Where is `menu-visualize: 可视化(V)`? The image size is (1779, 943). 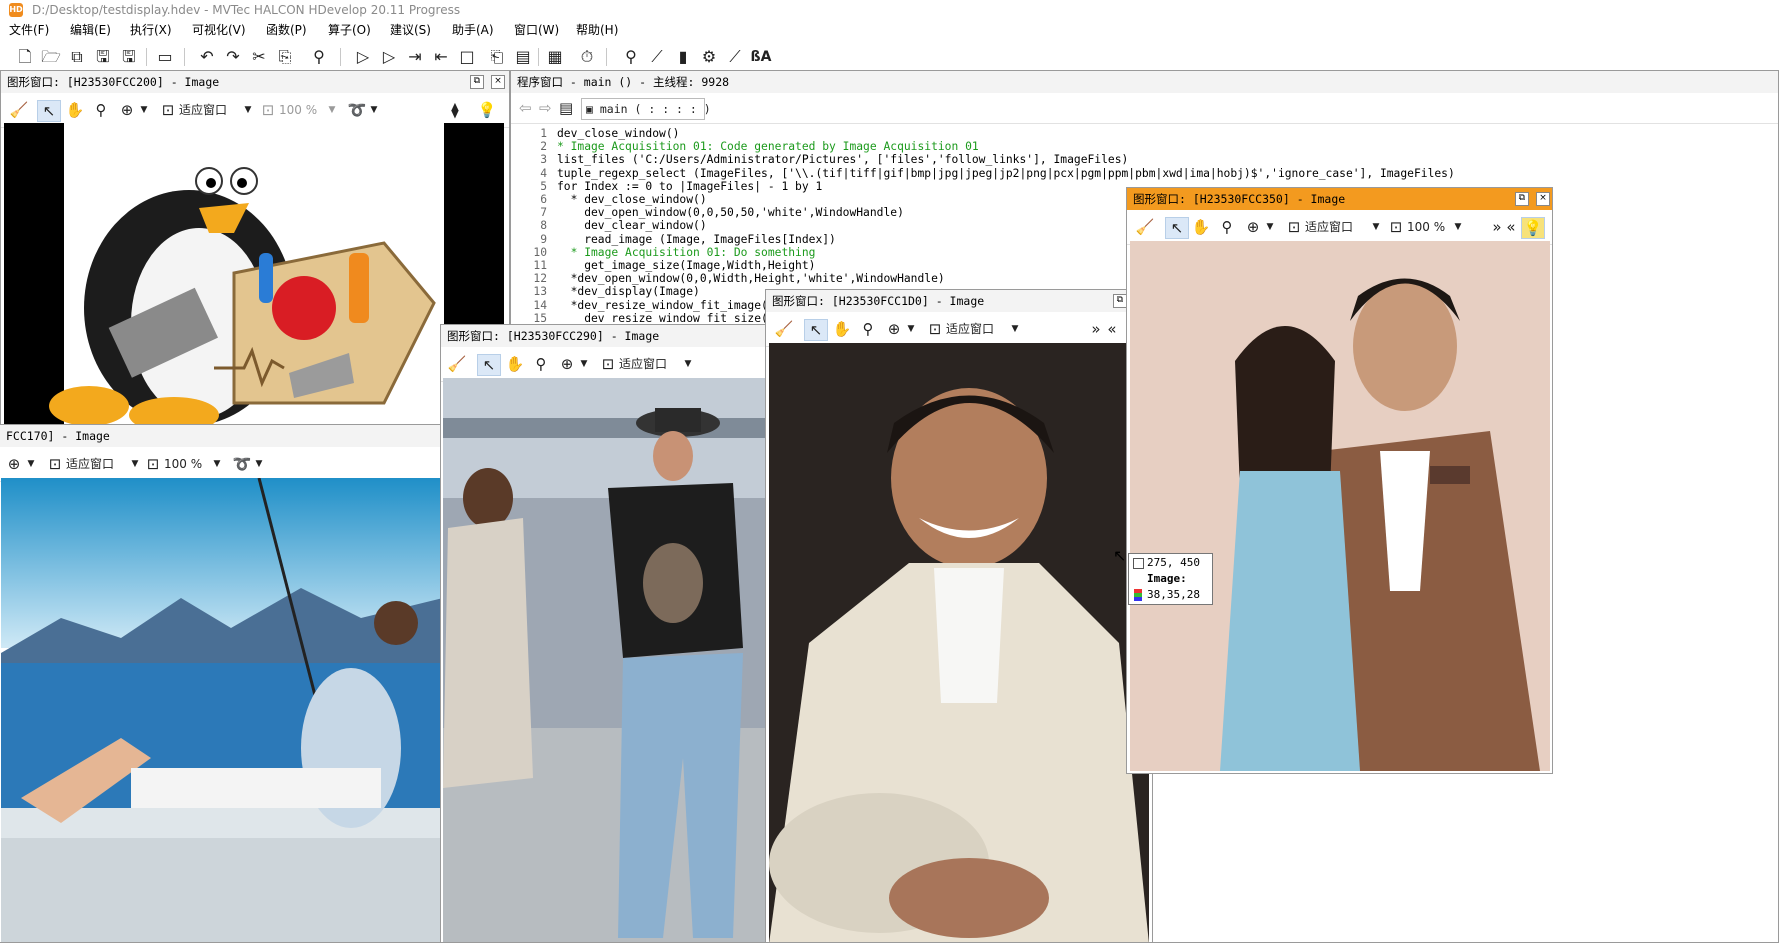 menu-visualize: 可视化(V) is located at coordinates (219, 30).